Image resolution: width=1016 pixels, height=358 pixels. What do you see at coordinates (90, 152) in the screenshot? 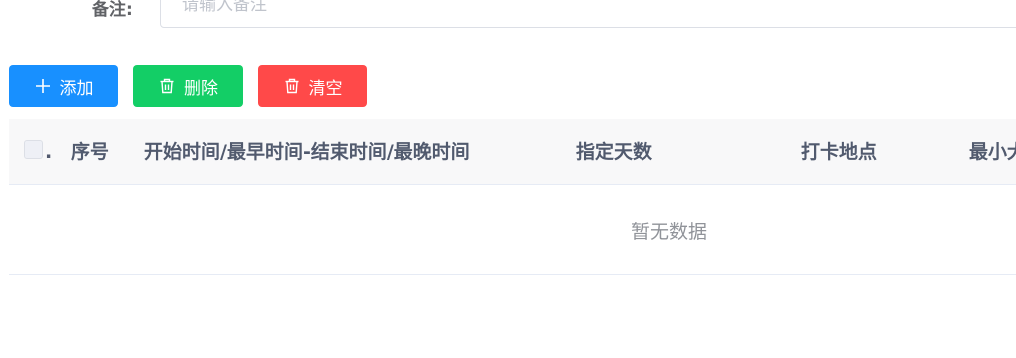
I see `column-header-seq: 序号` at bounding box center [90, 152].